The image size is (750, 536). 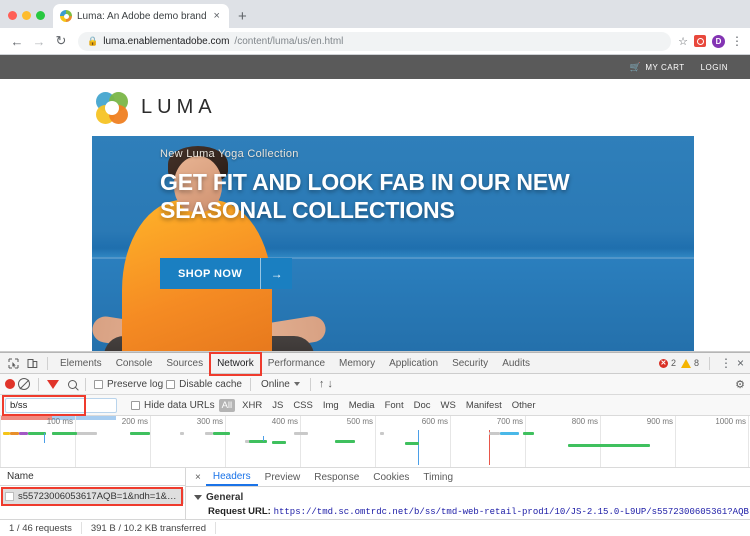 What do you see at coordinates (330, 384) in the screenshot?
I see `export-har-icon: ↓` at bounding box center [330, 384].